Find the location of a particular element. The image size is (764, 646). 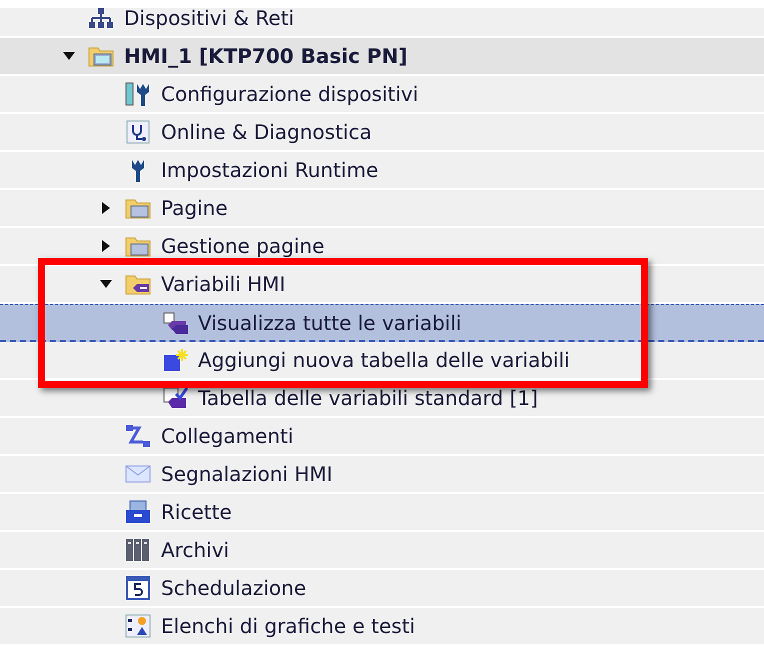

tree-item: Elenchi di grafiche e testi is located at coordinates (382, 627).